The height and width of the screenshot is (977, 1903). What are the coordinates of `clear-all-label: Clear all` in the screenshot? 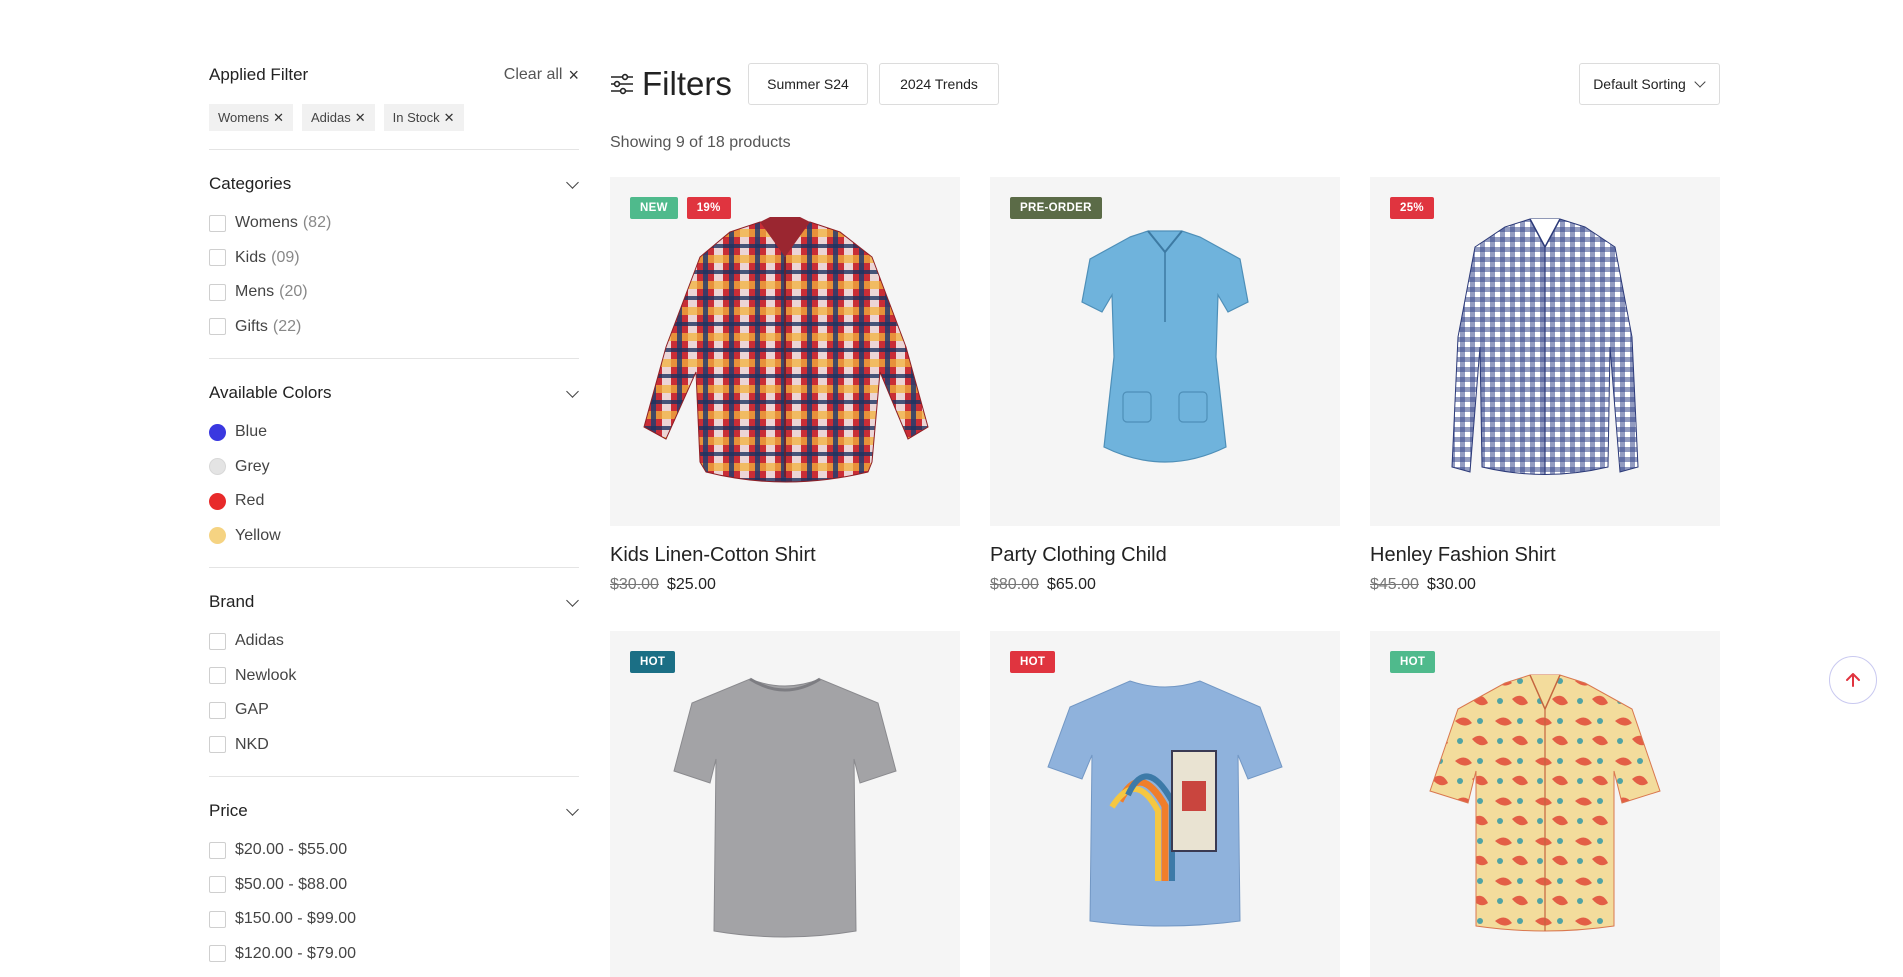 It's located at (533, 74).